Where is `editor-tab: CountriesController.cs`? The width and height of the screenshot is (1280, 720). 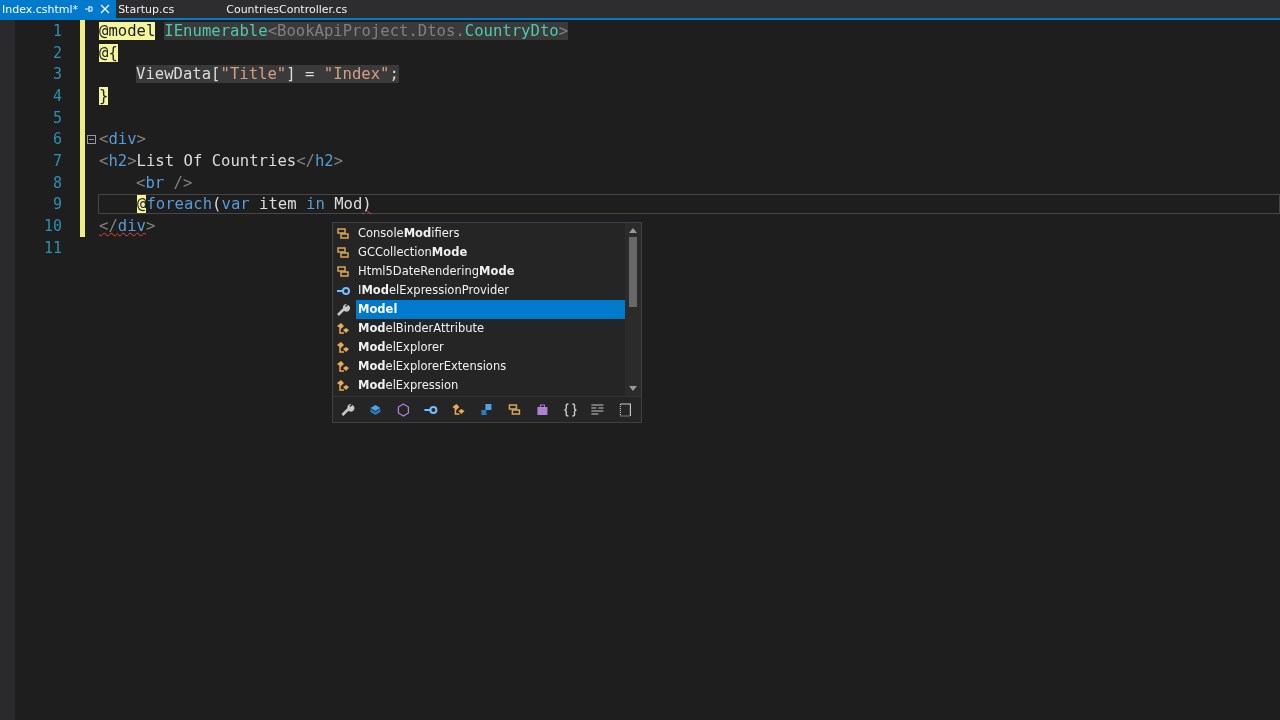
editor-tab: CountriesController.cs is located at coordinates (289, 9).